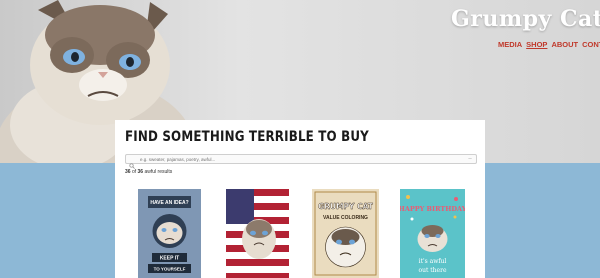 The width and height of the screenshot is (600, 278). I want to click on nav-about: ABOUT, so click(564, 44).